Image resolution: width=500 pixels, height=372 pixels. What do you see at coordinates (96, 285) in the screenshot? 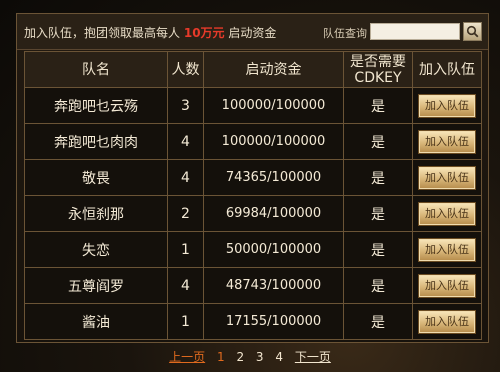
I see `team-name-cell: 五尊阎罗` at bounding box center [96, 285].